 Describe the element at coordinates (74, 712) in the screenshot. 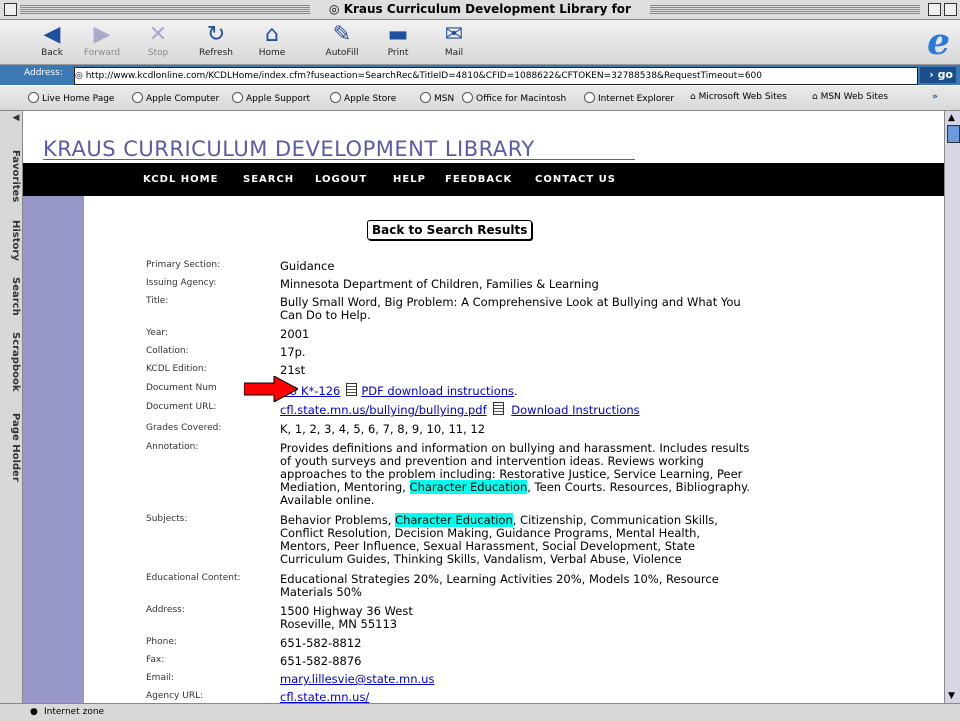

I see `status-text: Internet zone` at that location.